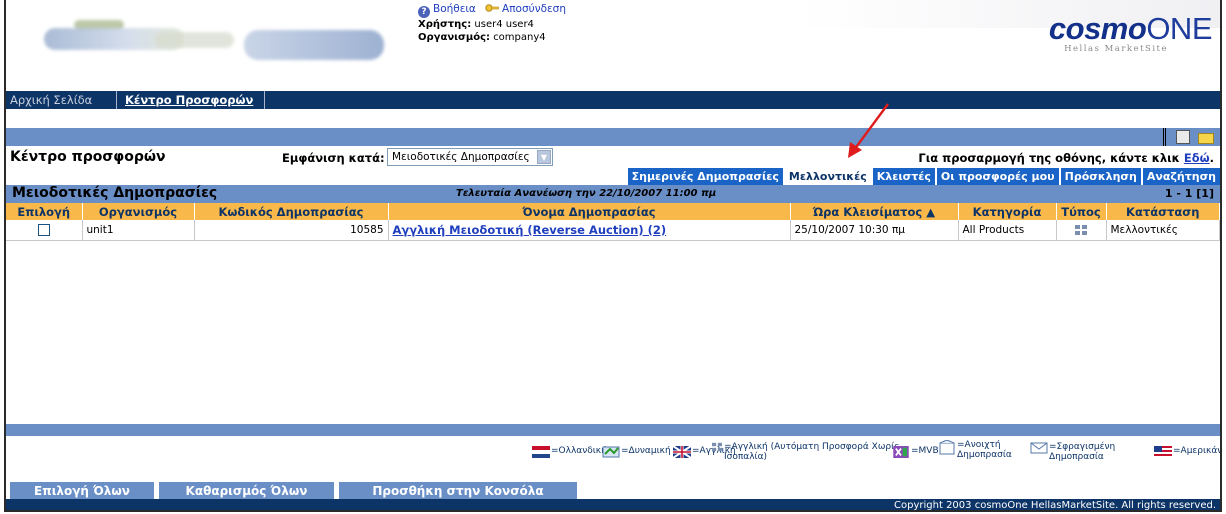 This screenshot has width=1226, height=514. Describe the element at coordinates (1116, 49) in the screenshot. I see `brand-subtitle: Hellas MarketSite` at that location.